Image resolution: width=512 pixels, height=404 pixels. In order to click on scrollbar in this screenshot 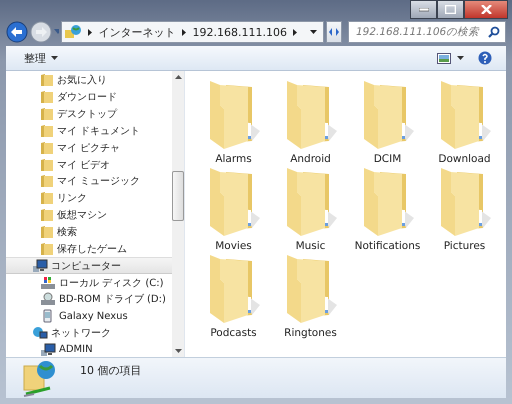, I will do `click(178, 214)`.